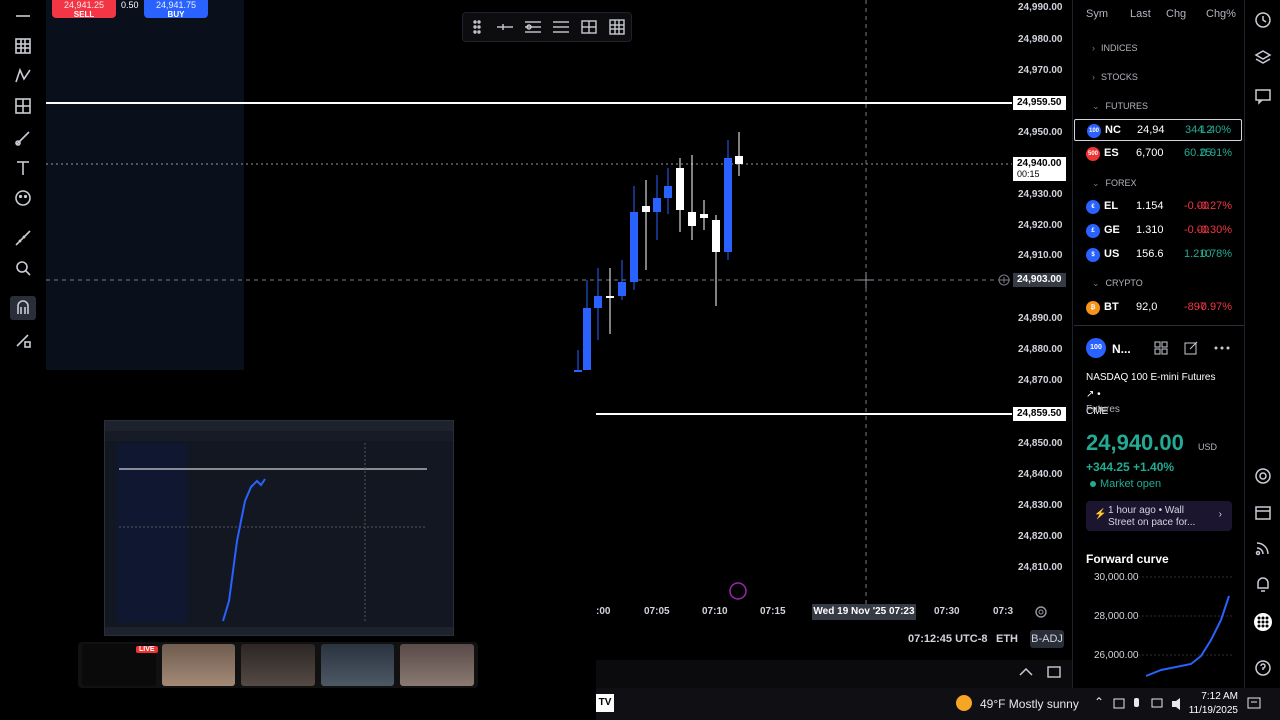 The image size is (1280, 720). What do you see at coordinates (1040, 7) in the screenshot?
I see `price-tick: 24,990.00` at bounding box center [1040, 7].